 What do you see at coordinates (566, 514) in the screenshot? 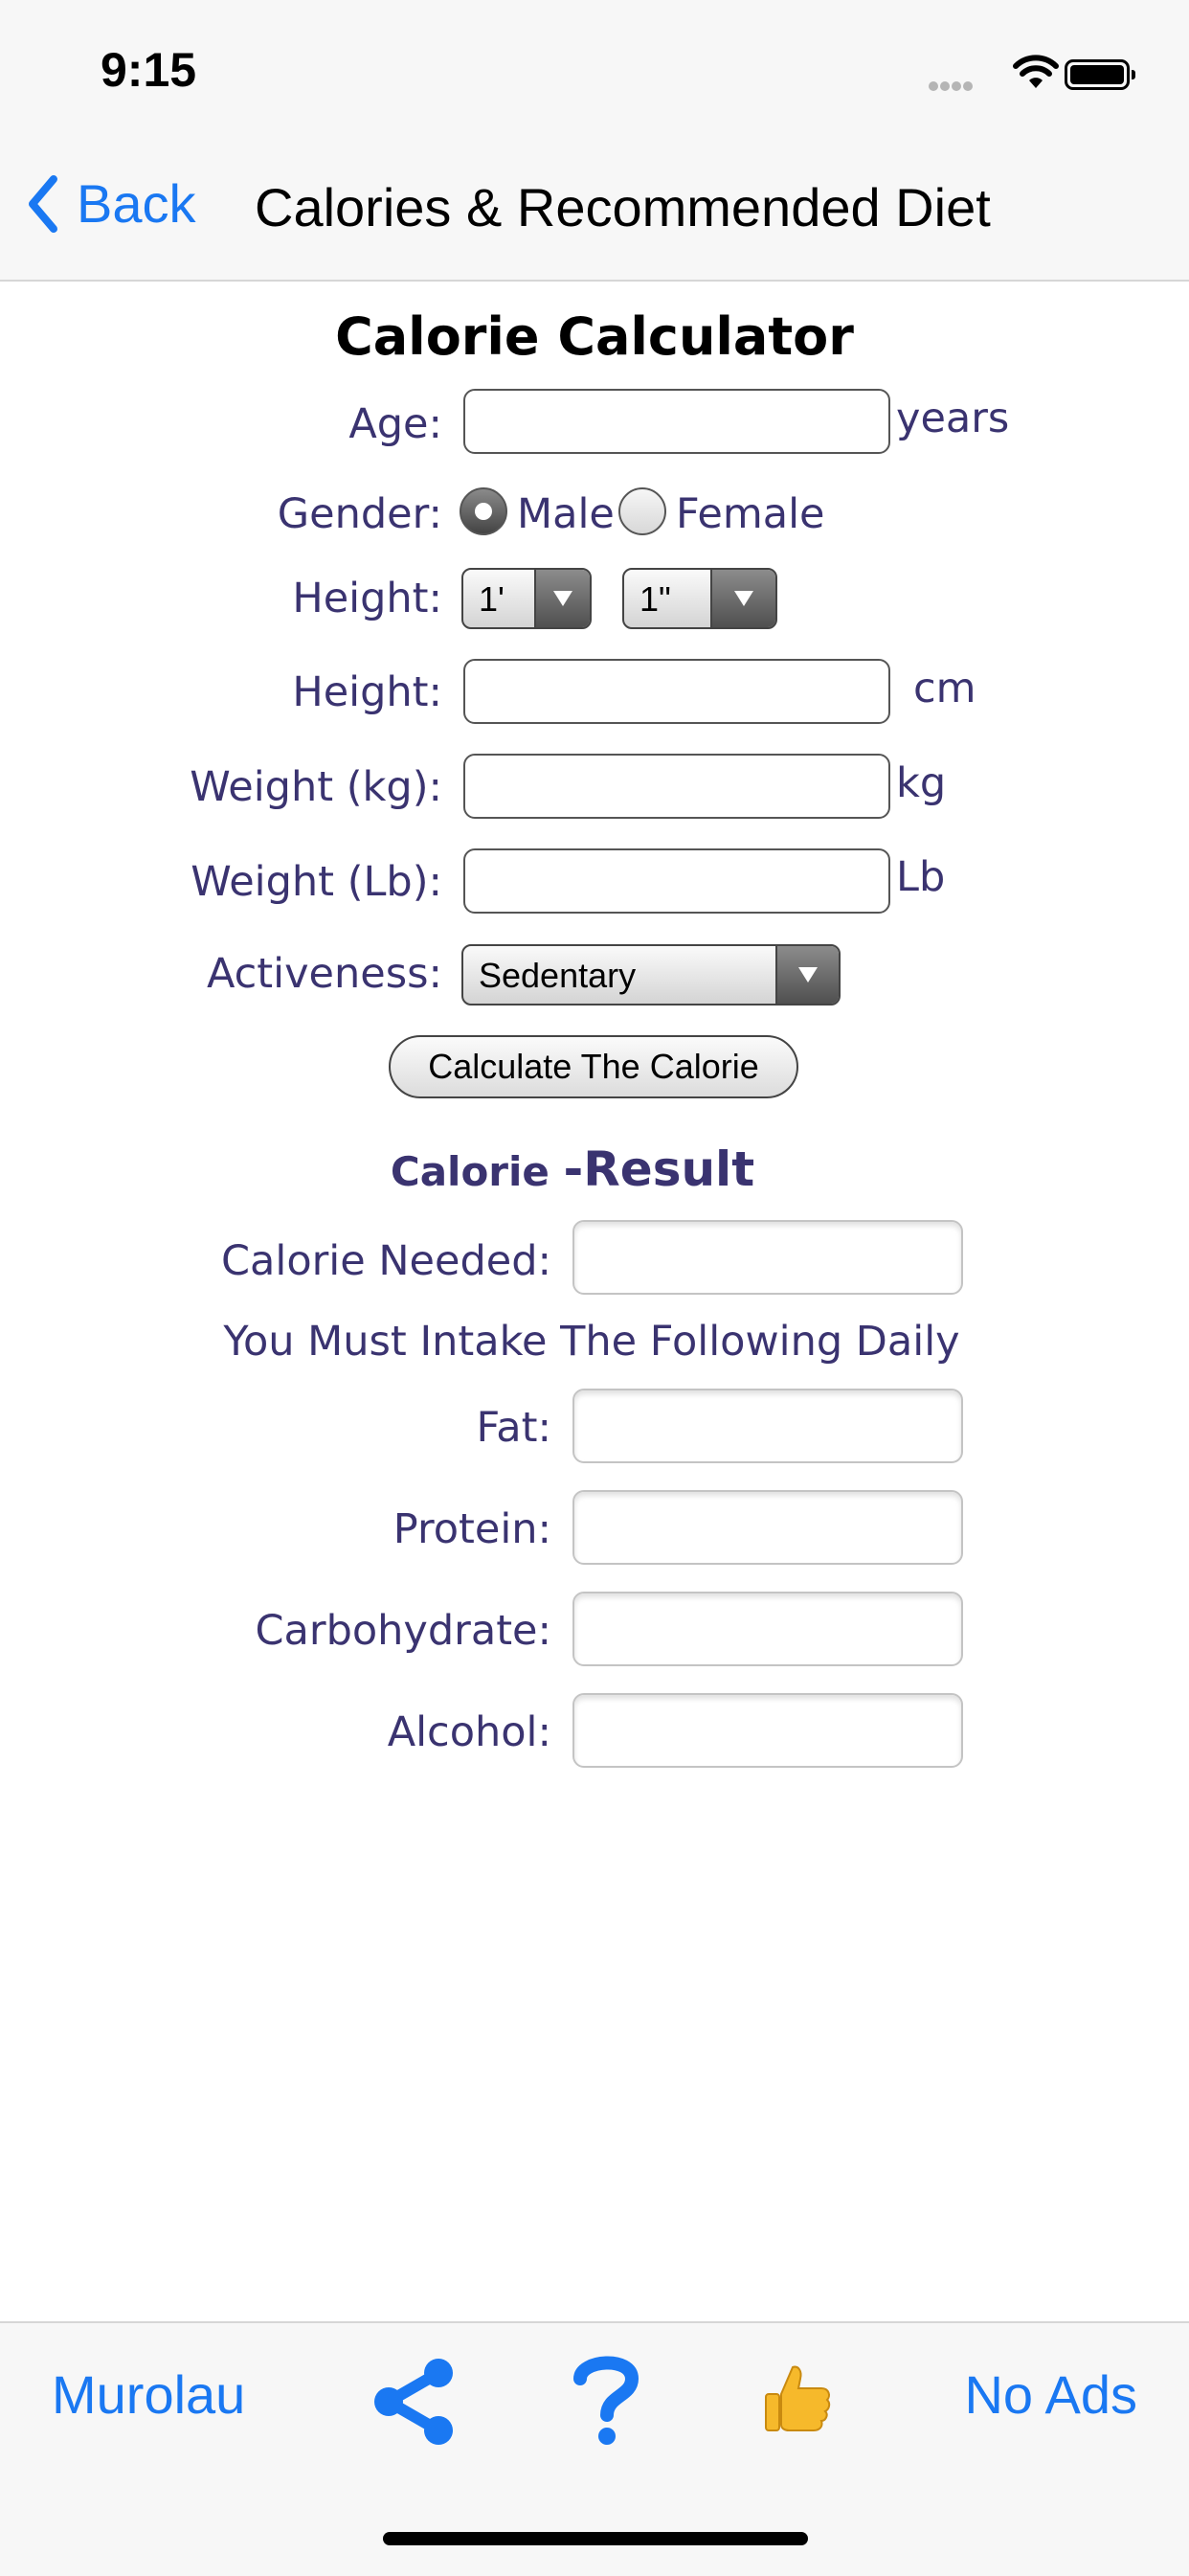
I see `gender-male-label: Male` at bounding box center [566, 514].